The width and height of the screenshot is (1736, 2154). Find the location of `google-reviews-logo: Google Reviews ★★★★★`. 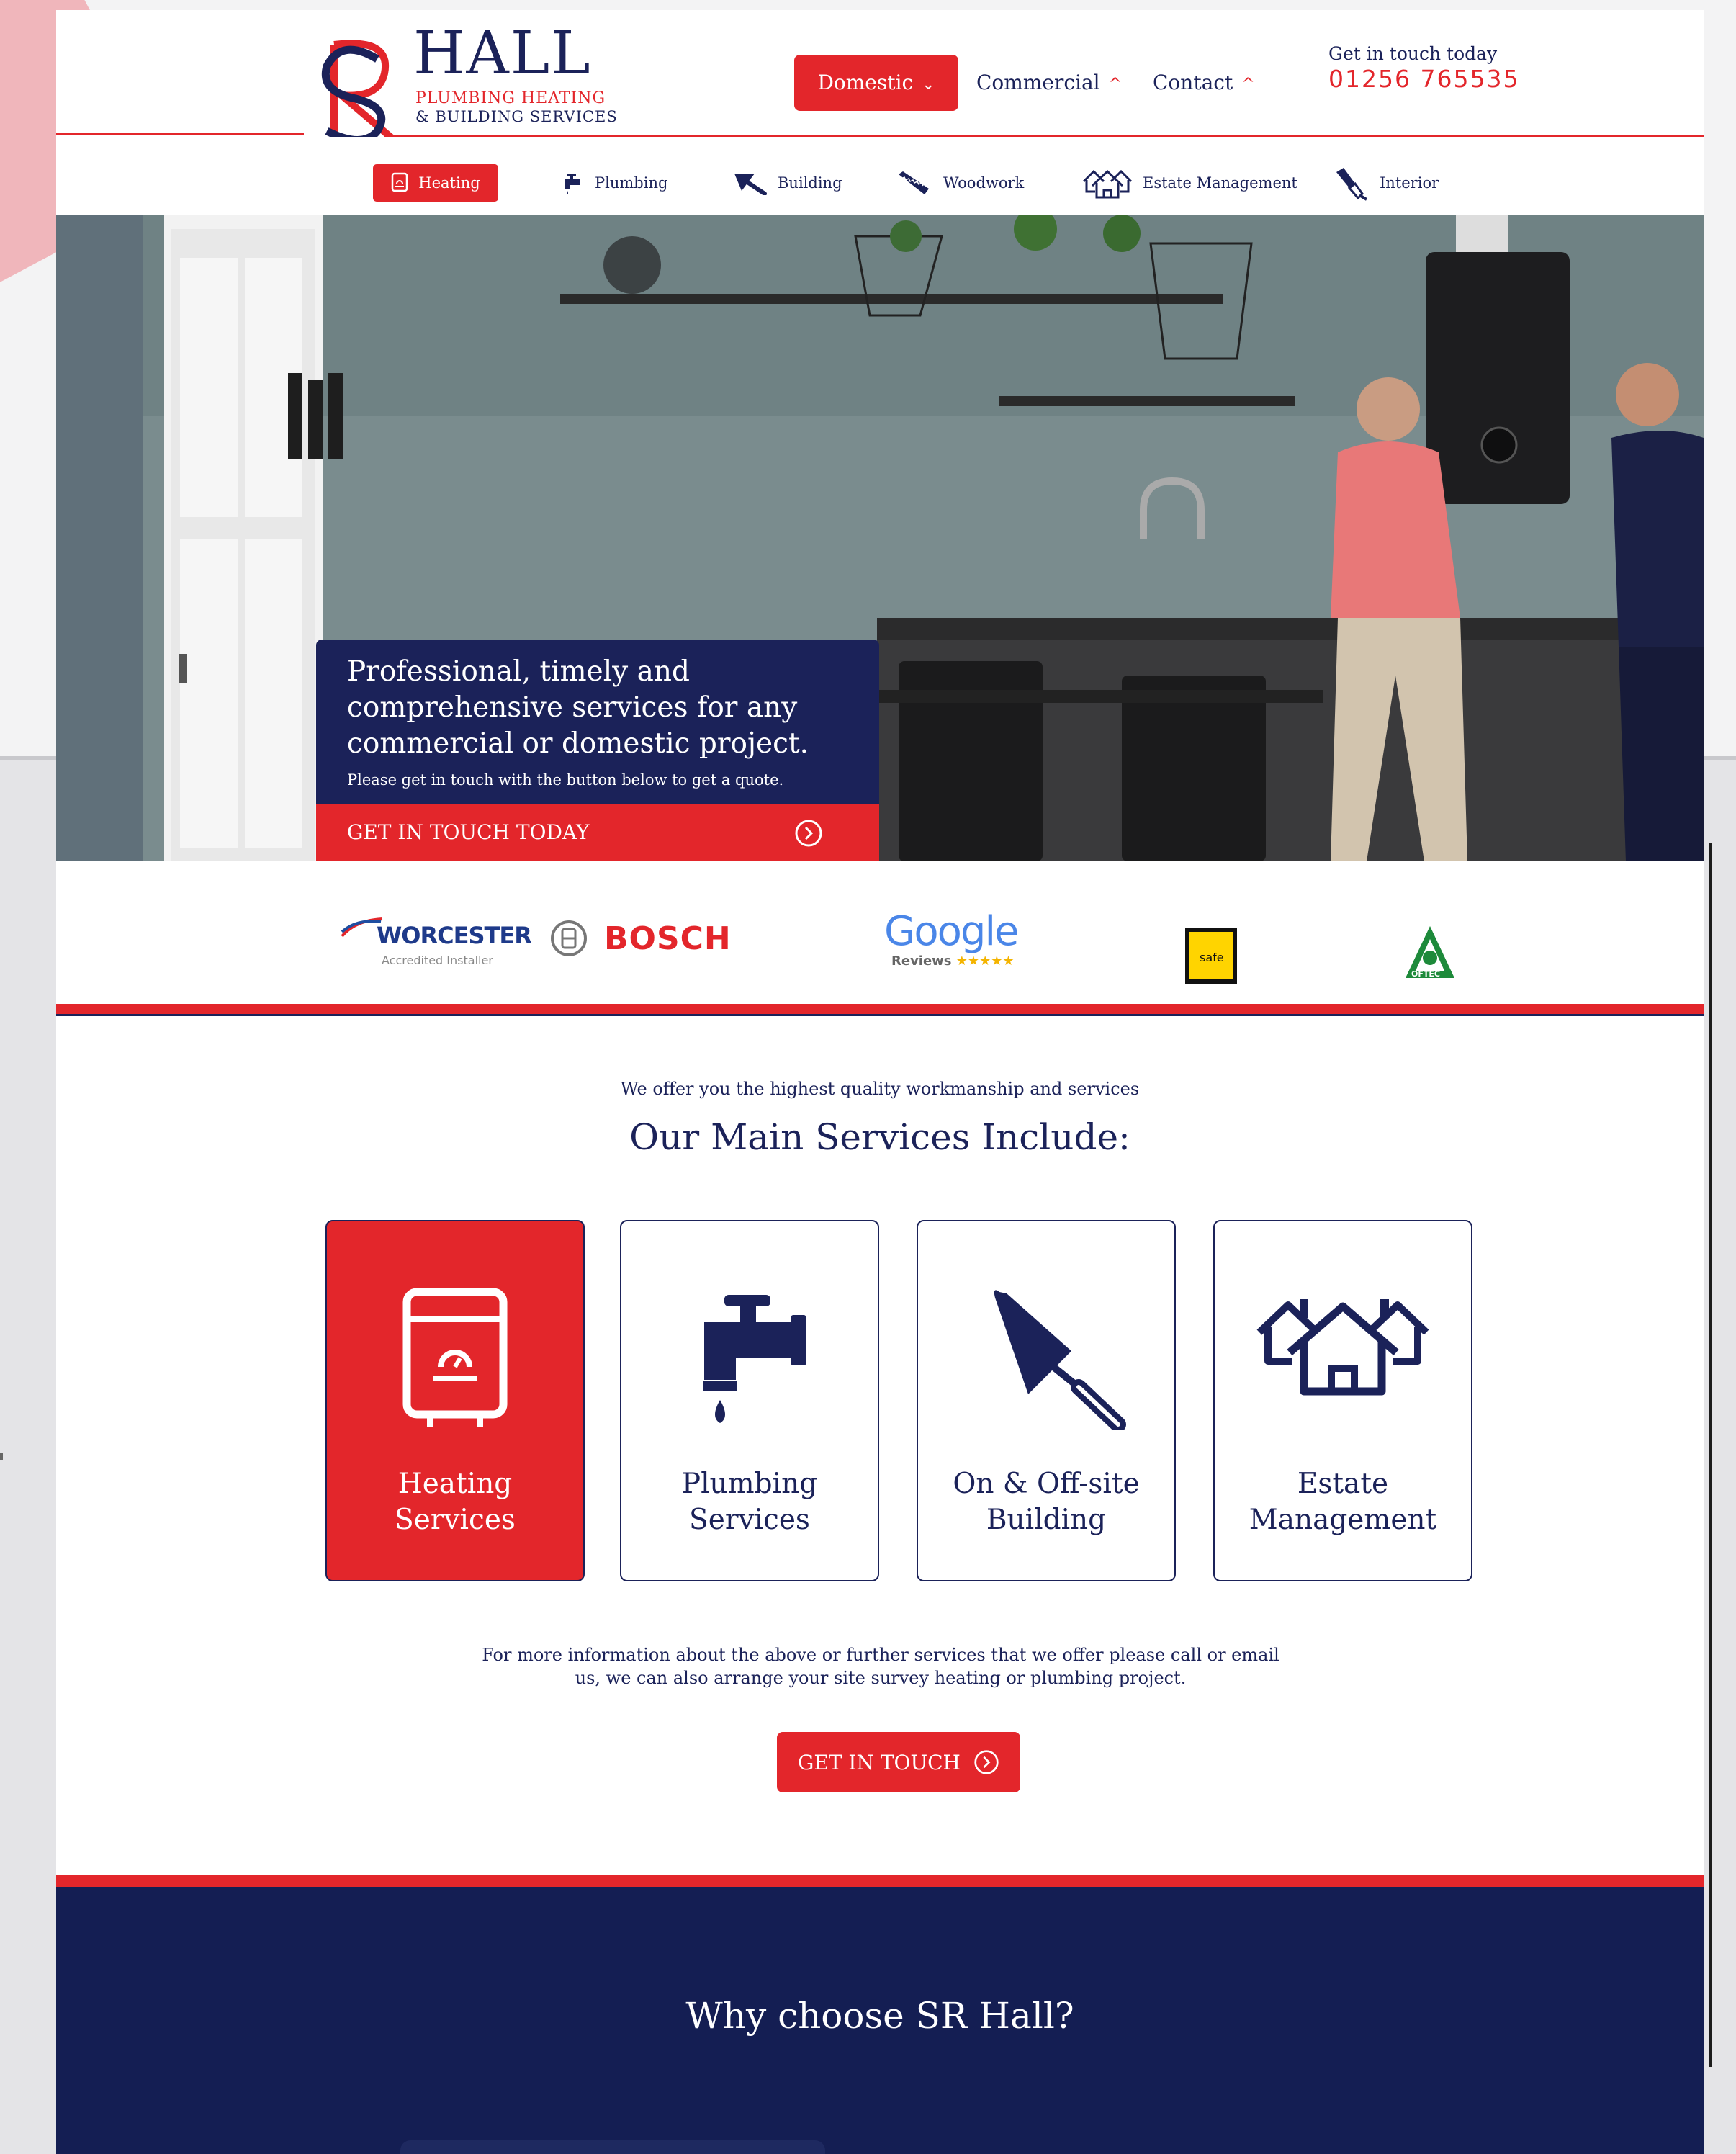

google-reviews-logo: Google Reviews ★★★★★ is located at coordinates (956, 944).